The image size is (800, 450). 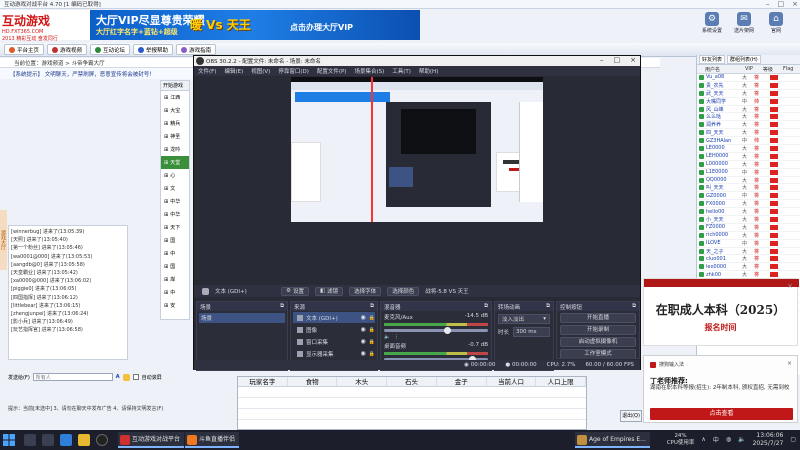 What do you see at coordinates (748, 212) in the screenshot?
I see `user-row: hello00 大将` at bounding box center [748, 212].